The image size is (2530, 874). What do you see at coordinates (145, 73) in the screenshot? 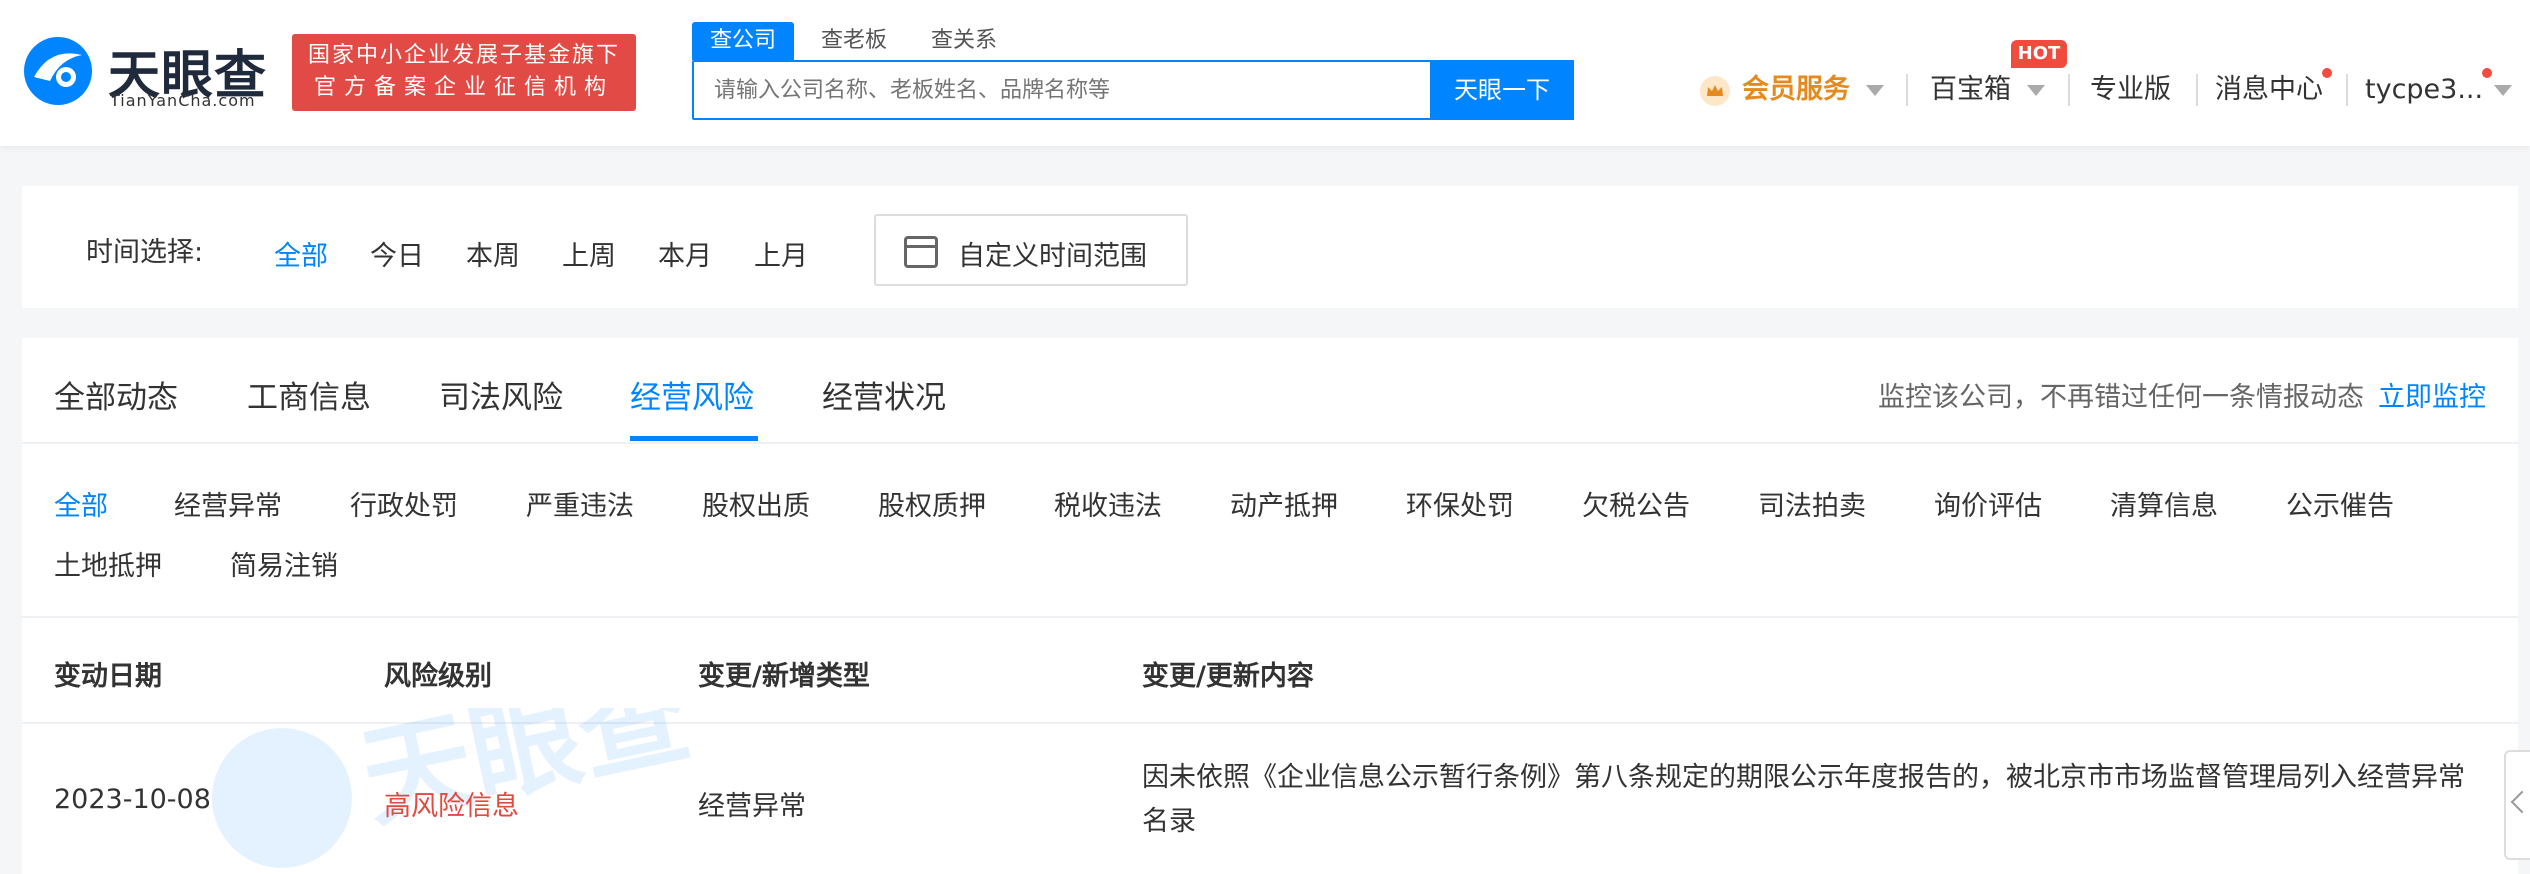
I see `tianyancha-logo: 天眼查 TianYanCha.com` at bounding box center [145, 73].